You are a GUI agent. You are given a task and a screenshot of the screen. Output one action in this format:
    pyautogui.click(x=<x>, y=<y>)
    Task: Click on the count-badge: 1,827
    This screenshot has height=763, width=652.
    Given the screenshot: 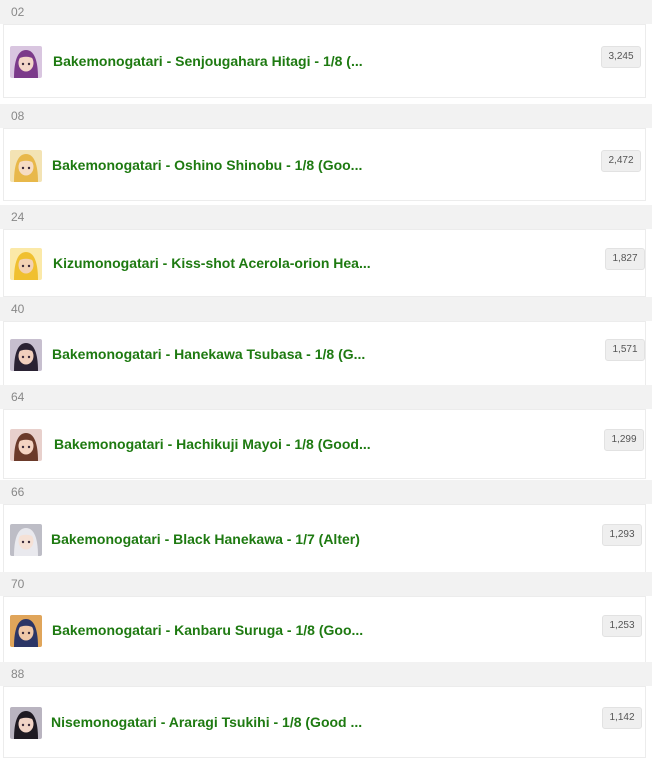 What is the action you would take?
    pyautogui.click(x=625, y=259)
    